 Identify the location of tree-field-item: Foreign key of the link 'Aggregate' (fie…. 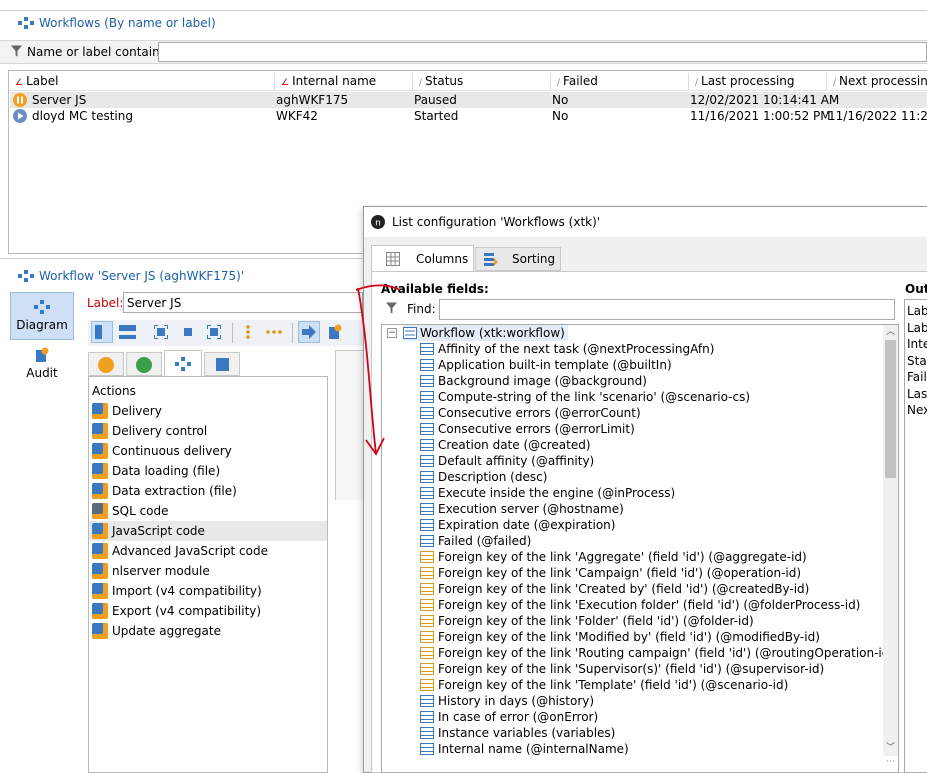
(613, 557).